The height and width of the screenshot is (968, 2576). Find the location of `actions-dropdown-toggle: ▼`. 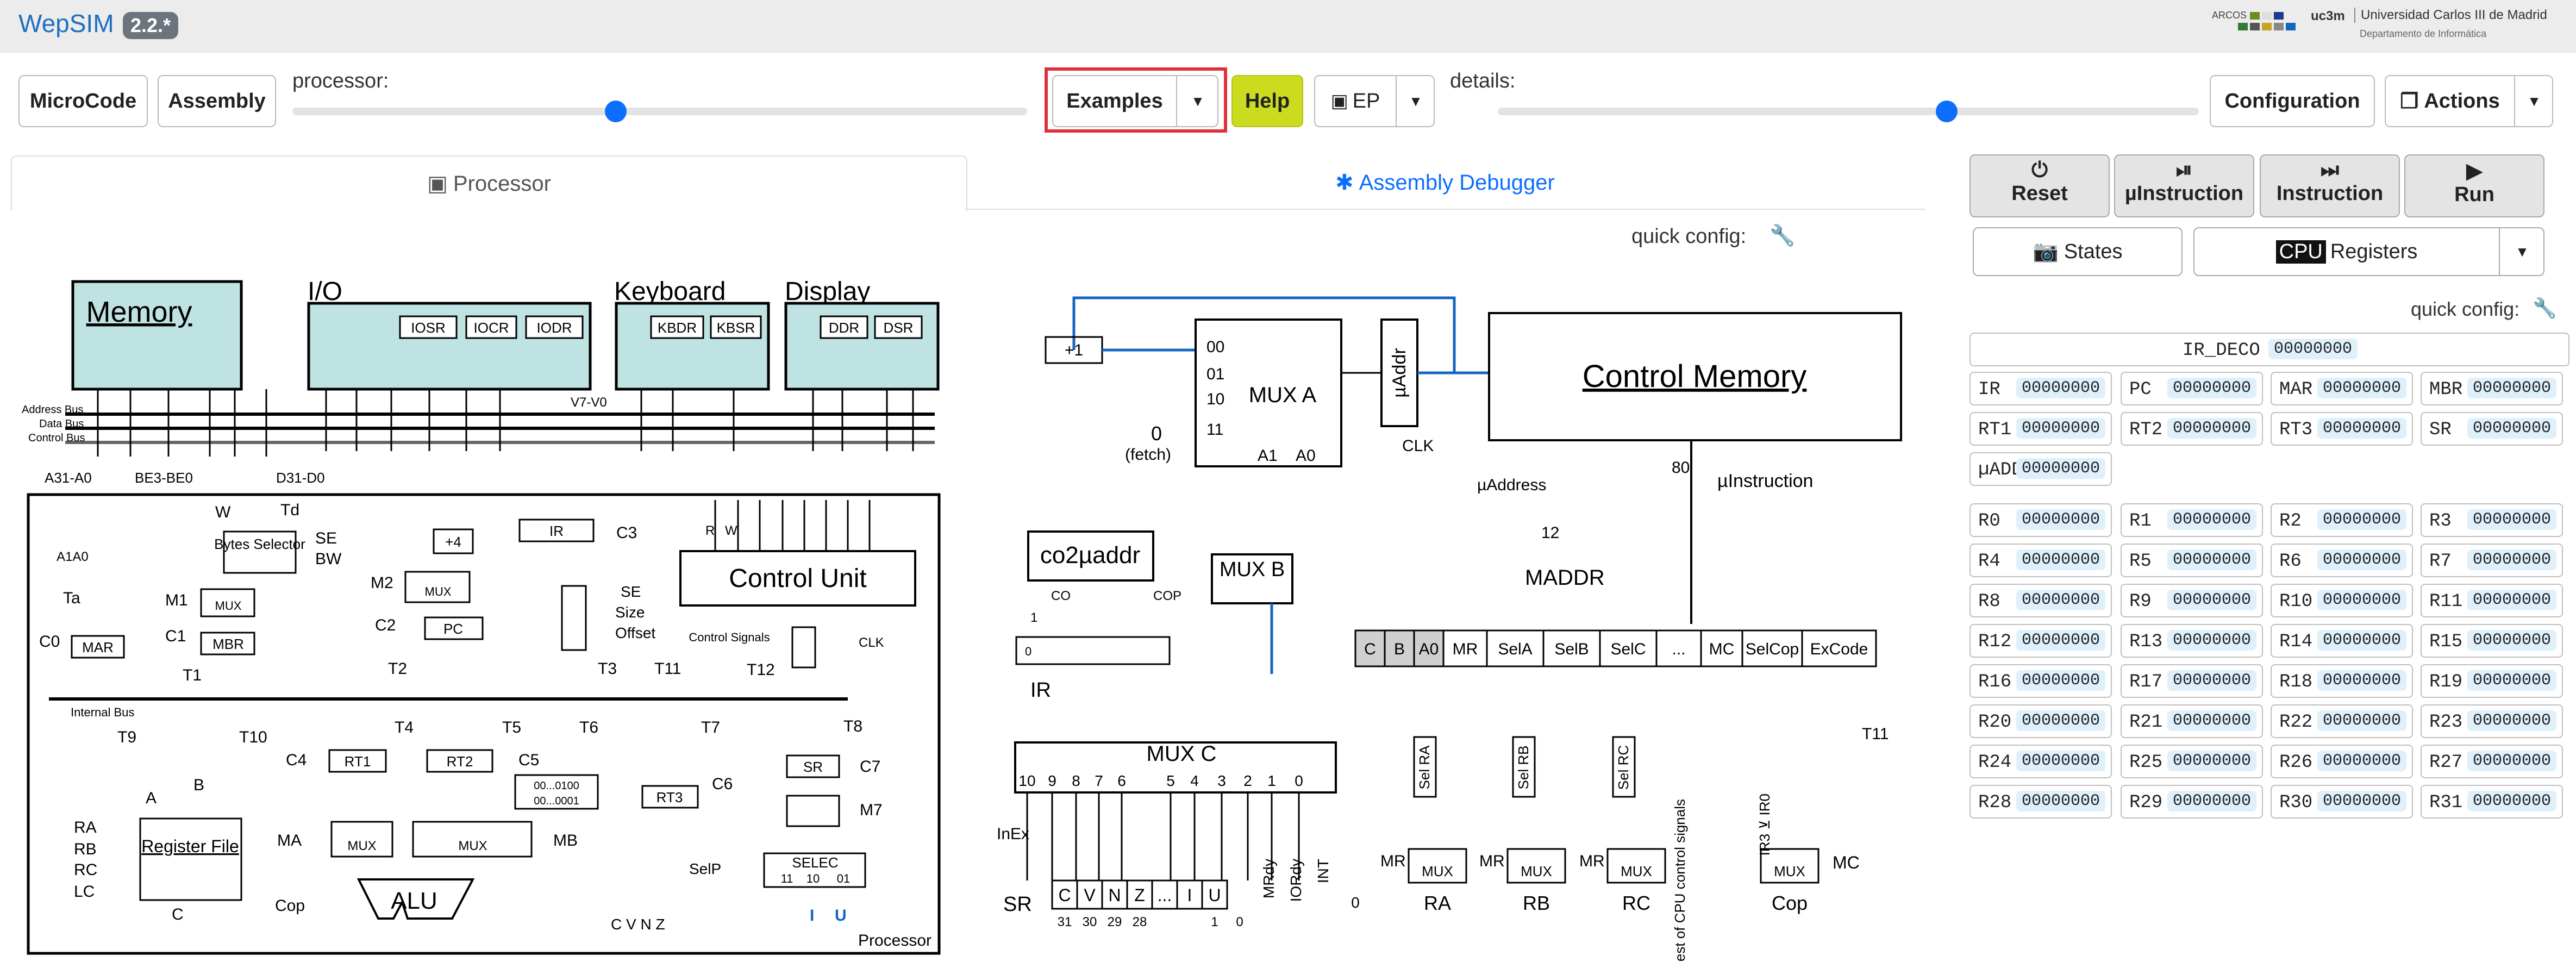

actions-dropdown-toggle: ▼ is located at coordinates (2533, 101).